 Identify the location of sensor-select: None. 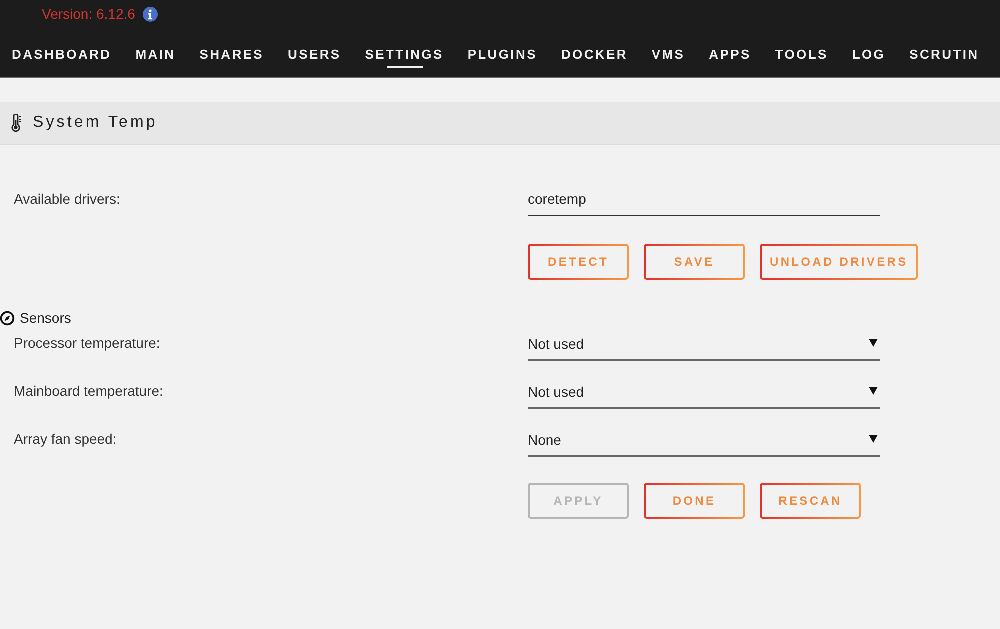
(704, 441).